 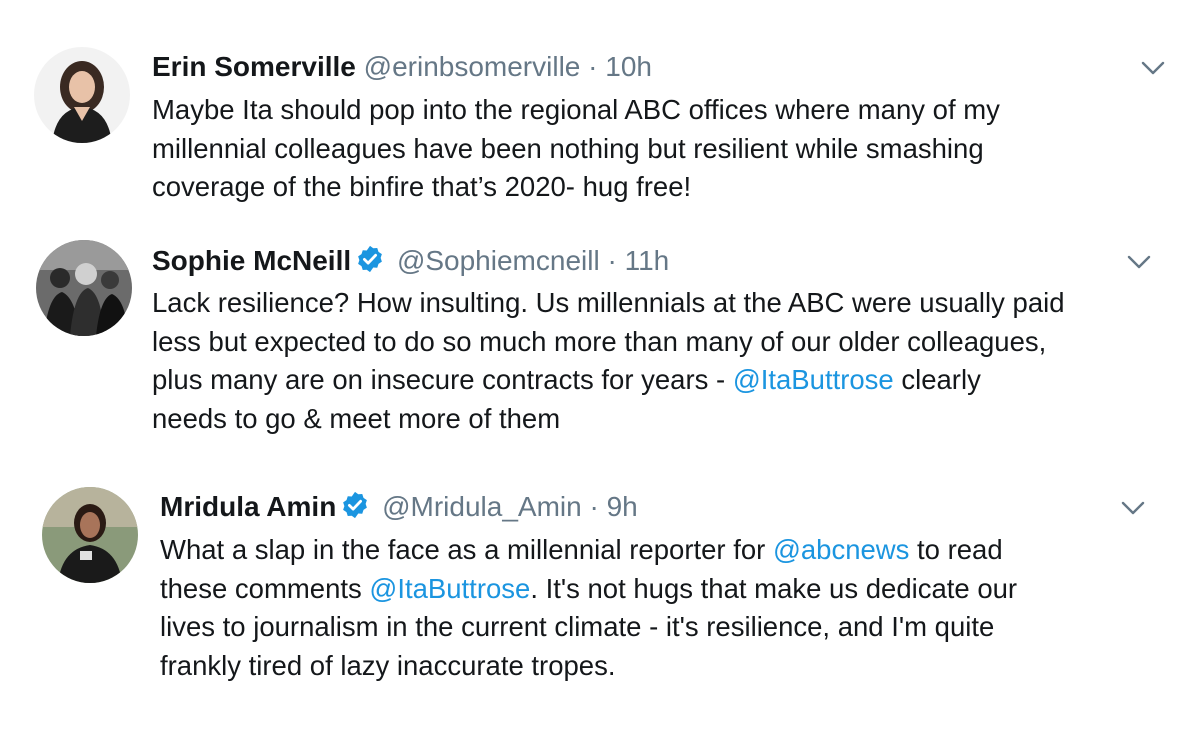 I want to click on timestamp: 9h, so click(x=622, y=506).